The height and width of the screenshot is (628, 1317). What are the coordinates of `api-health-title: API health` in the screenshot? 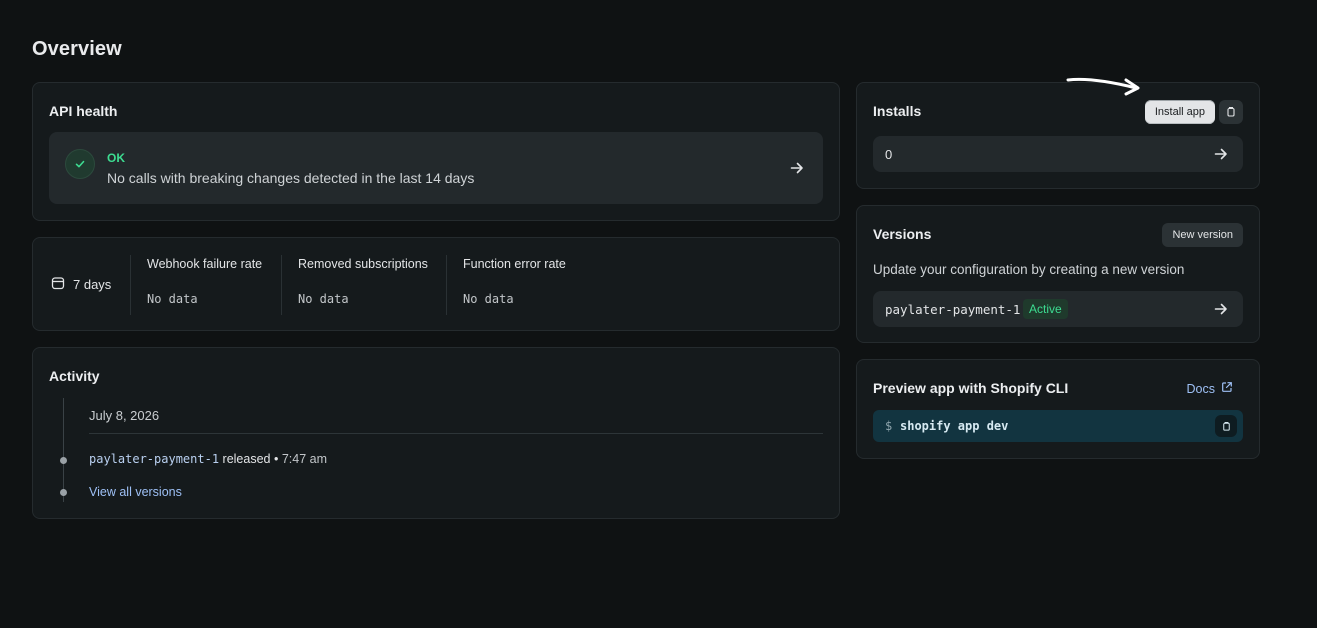 It's located at (83, 111).